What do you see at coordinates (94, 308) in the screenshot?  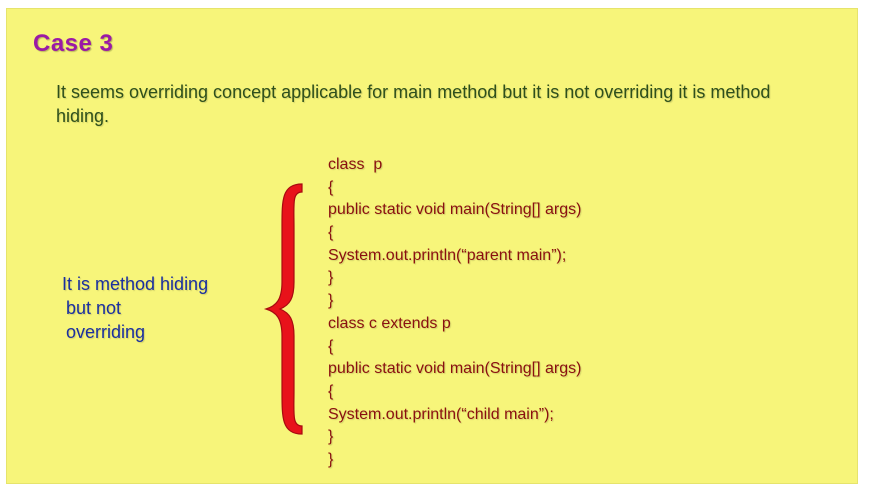 I see `side-note-line-2: but not` at bounding box center [94, 308].